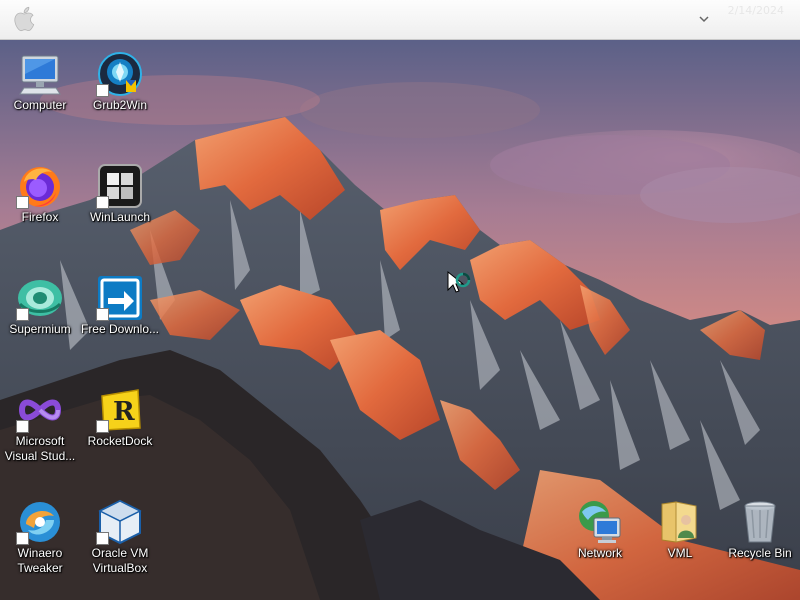  I want to click on busy-cursor-icon, so click(459, 281).